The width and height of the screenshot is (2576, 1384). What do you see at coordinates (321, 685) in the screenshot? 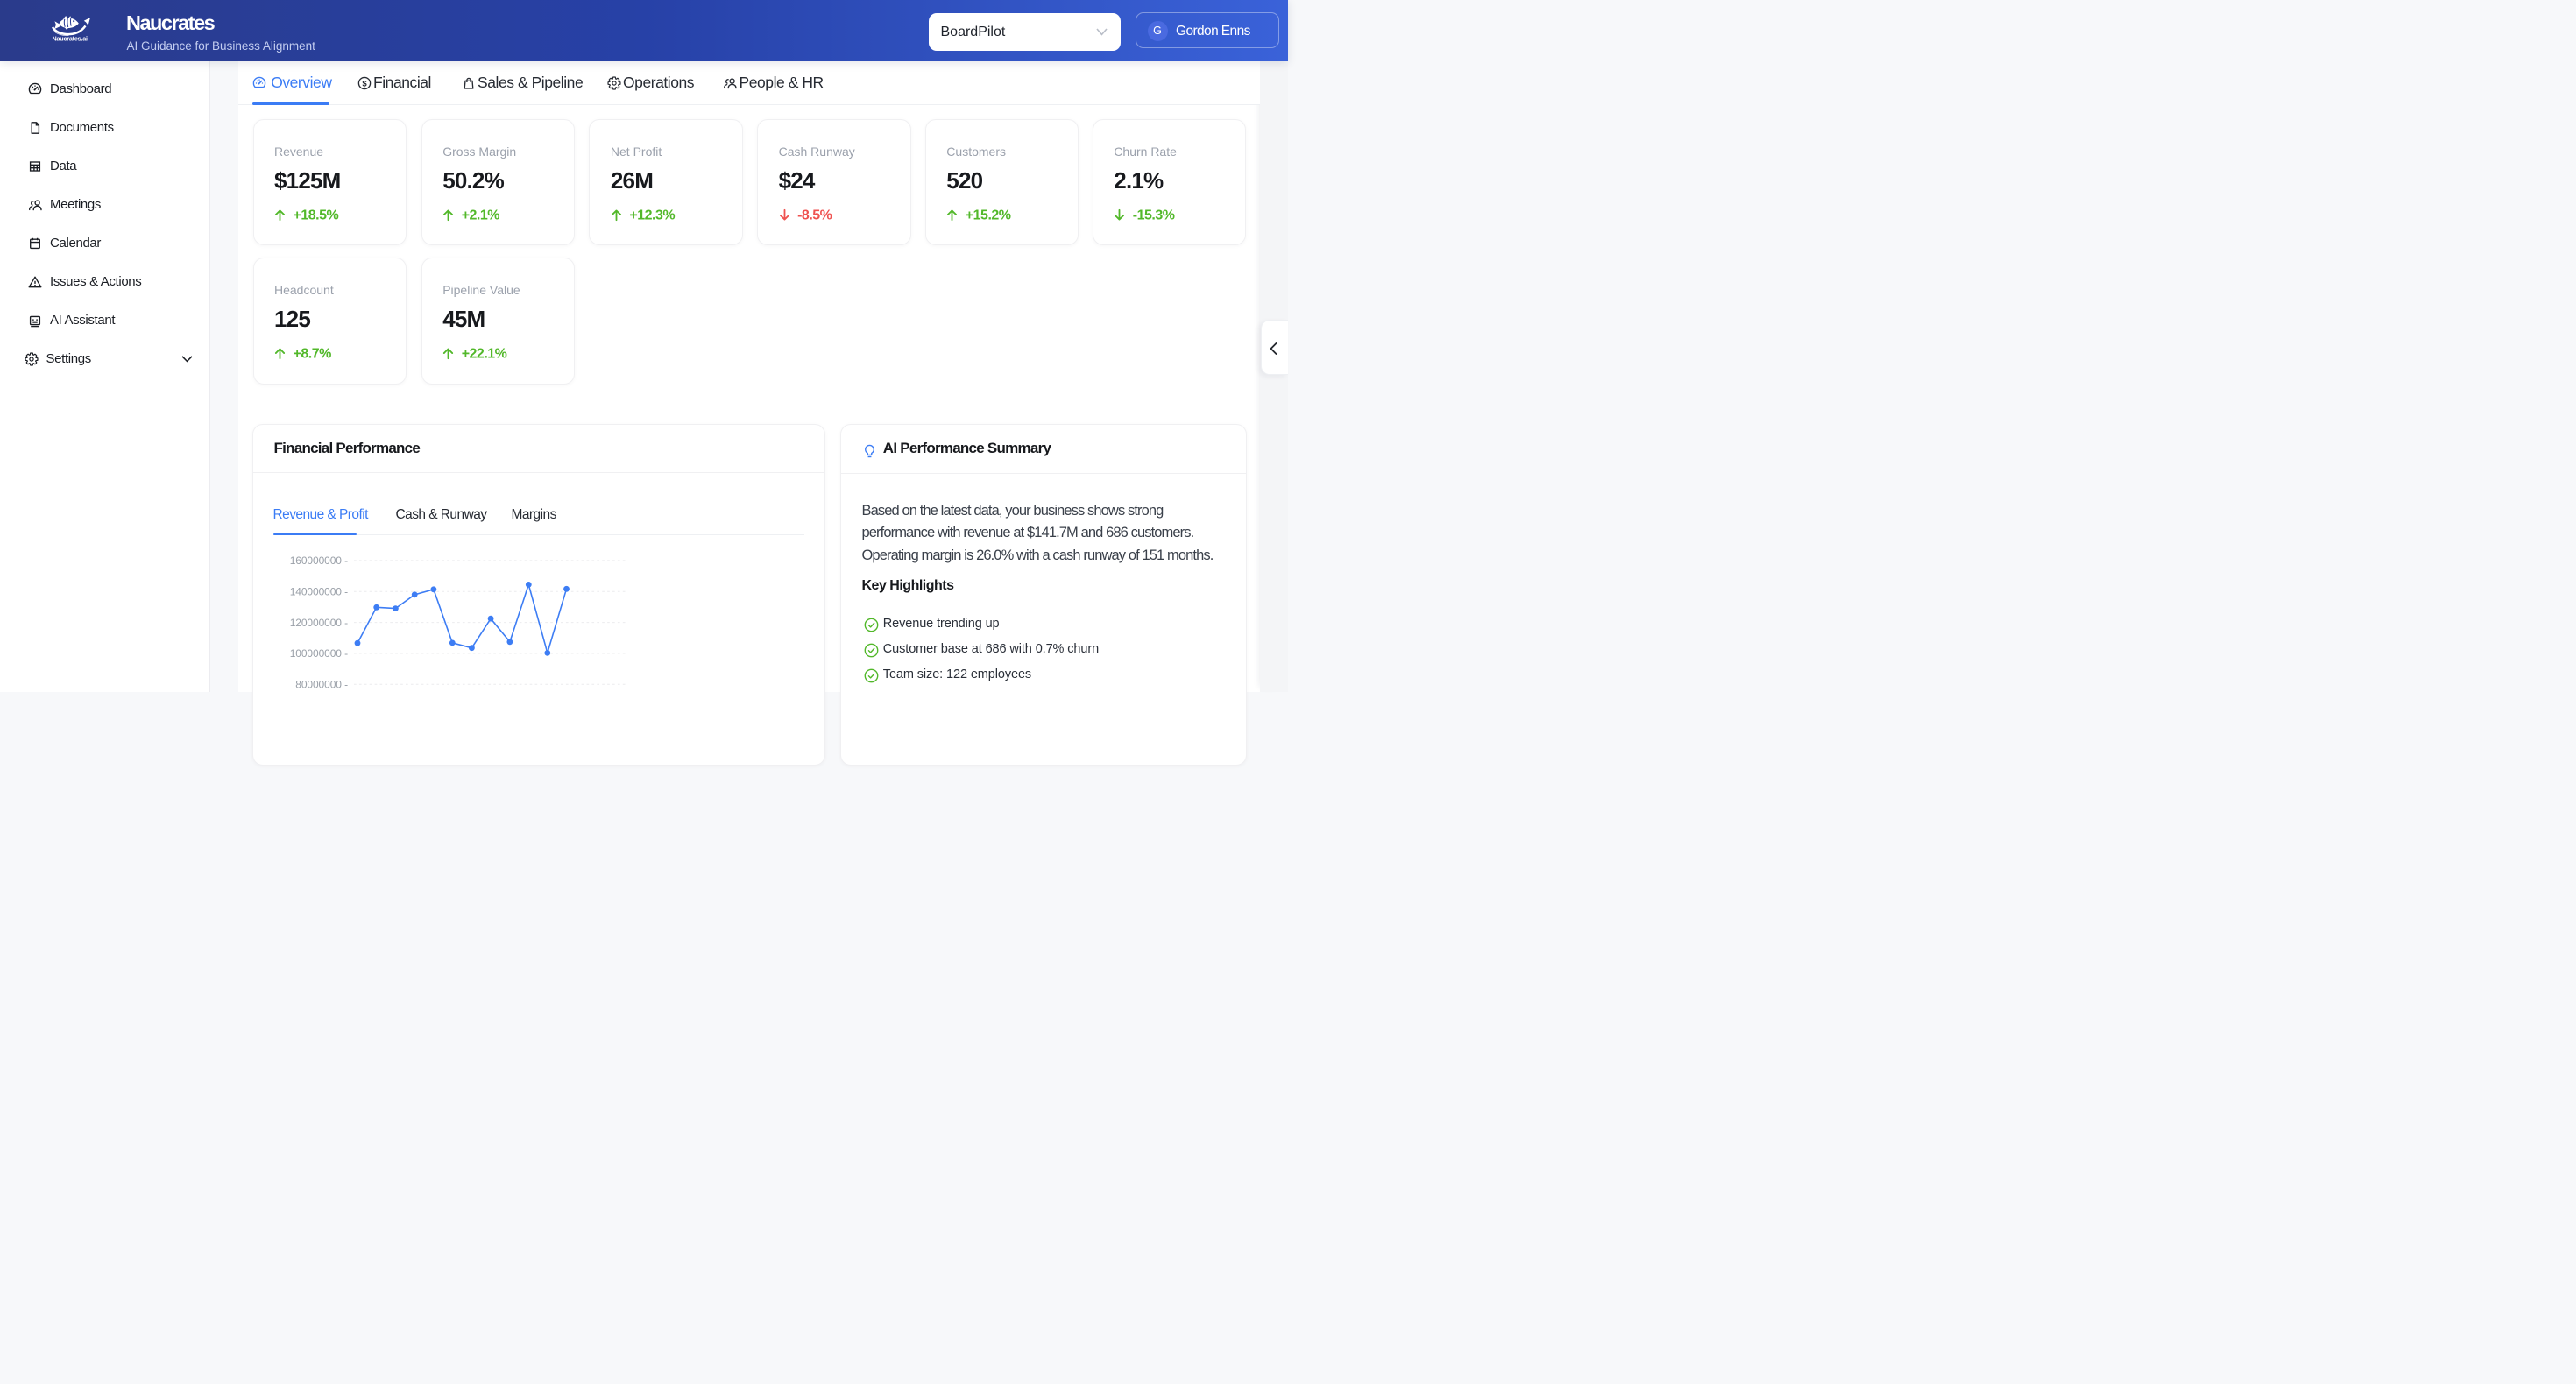
I see `svg-text: 80000000 -` at bounding box center [321, 685].